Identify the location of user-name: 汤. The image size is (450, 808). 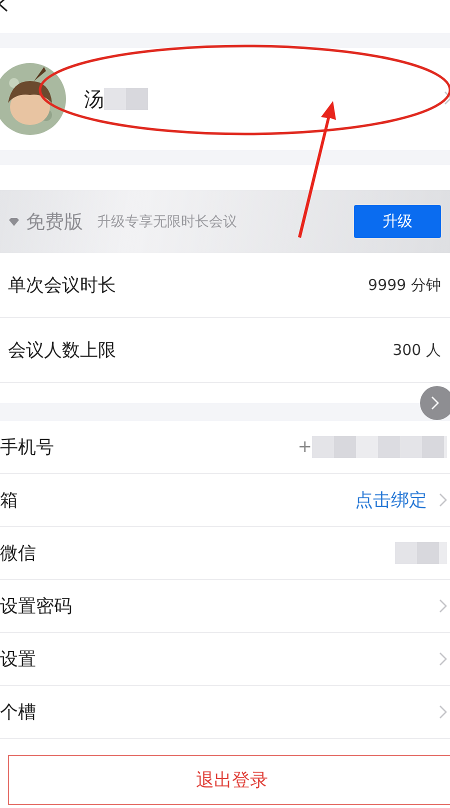
(94, 99).